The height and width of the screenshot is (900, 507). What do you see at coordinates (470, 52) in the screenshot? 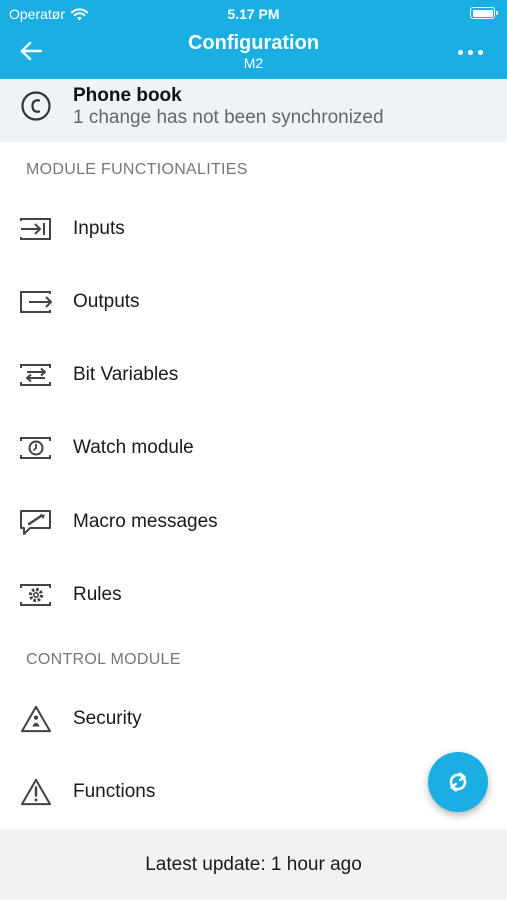
I see `more-options-button` at bounding box center [470, 52].